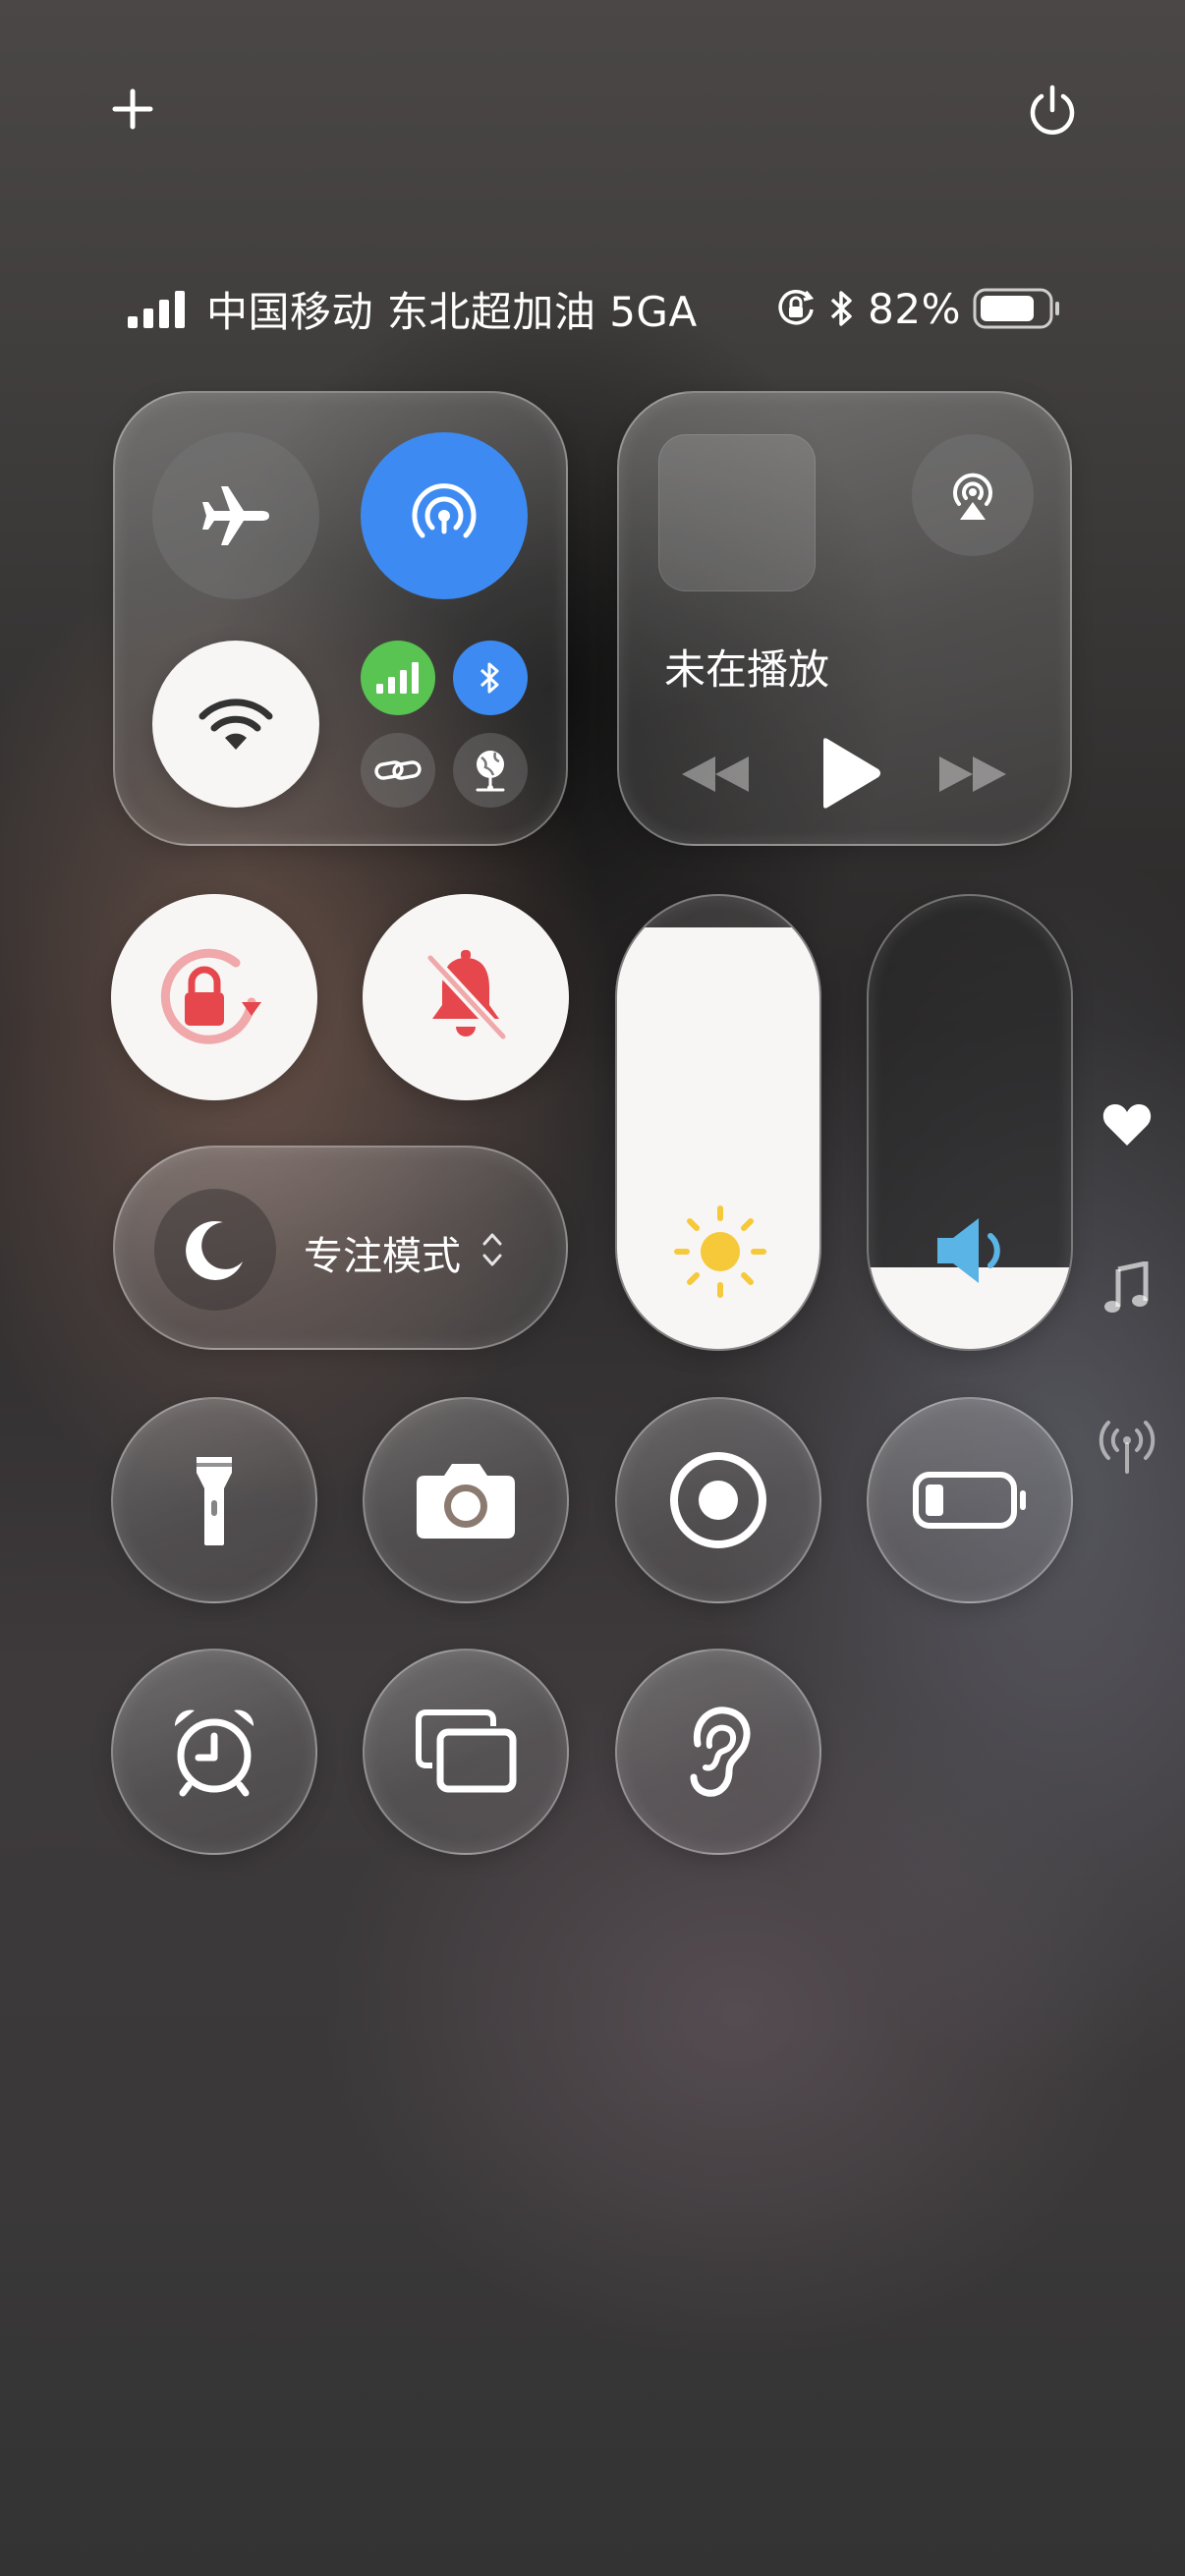 This screenshot has width=1185, height=2576. I want to click on airplay-icon, so click(973, 496).